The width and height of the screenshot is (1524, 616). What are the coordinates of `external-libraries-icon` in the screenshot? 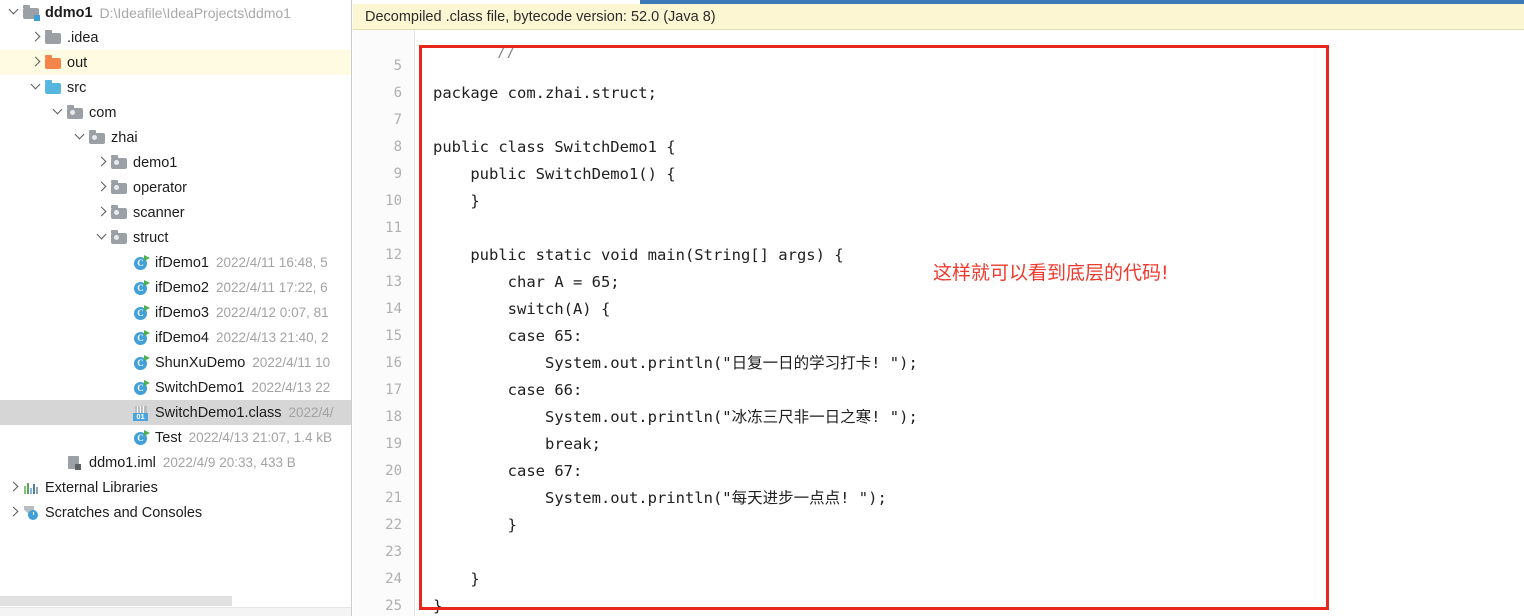 It's located at (31, 488).